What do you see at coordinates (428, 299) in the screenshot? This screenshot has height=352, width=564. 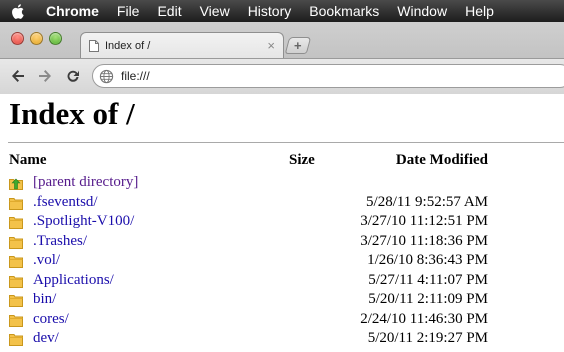 I see `directory-date-modified: 5/20/11 2:11:09 PM` at bounding box center [428, 299].